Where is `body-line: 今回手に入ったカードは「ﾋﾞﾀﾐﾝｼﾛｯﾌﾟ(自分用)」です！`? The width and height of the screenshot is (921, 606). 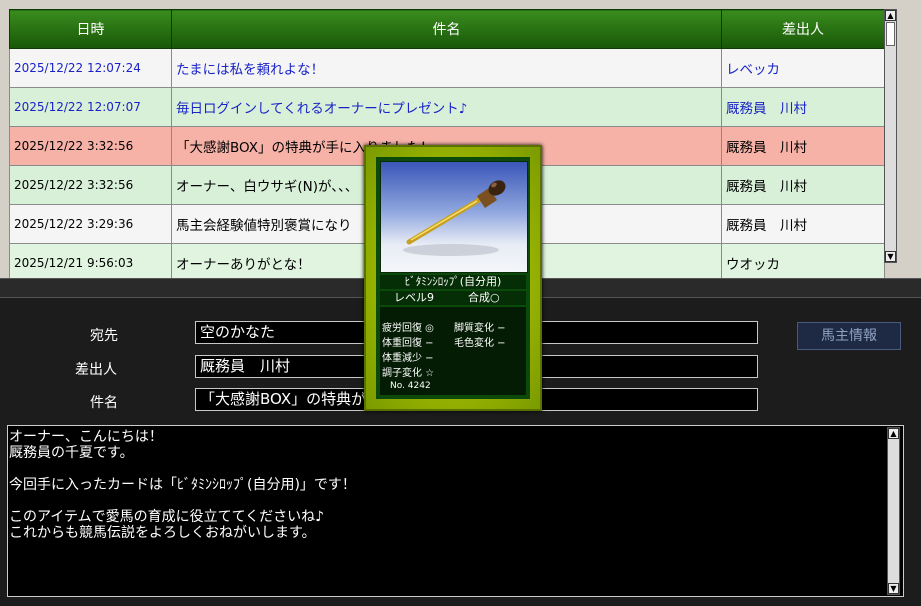
body-line: 今回手に入ったカードは「ﾋﾞﾀﾐﾝｼﾛｯﾌﾟ(自分用)」です！ is located at coordinates (182, 485).